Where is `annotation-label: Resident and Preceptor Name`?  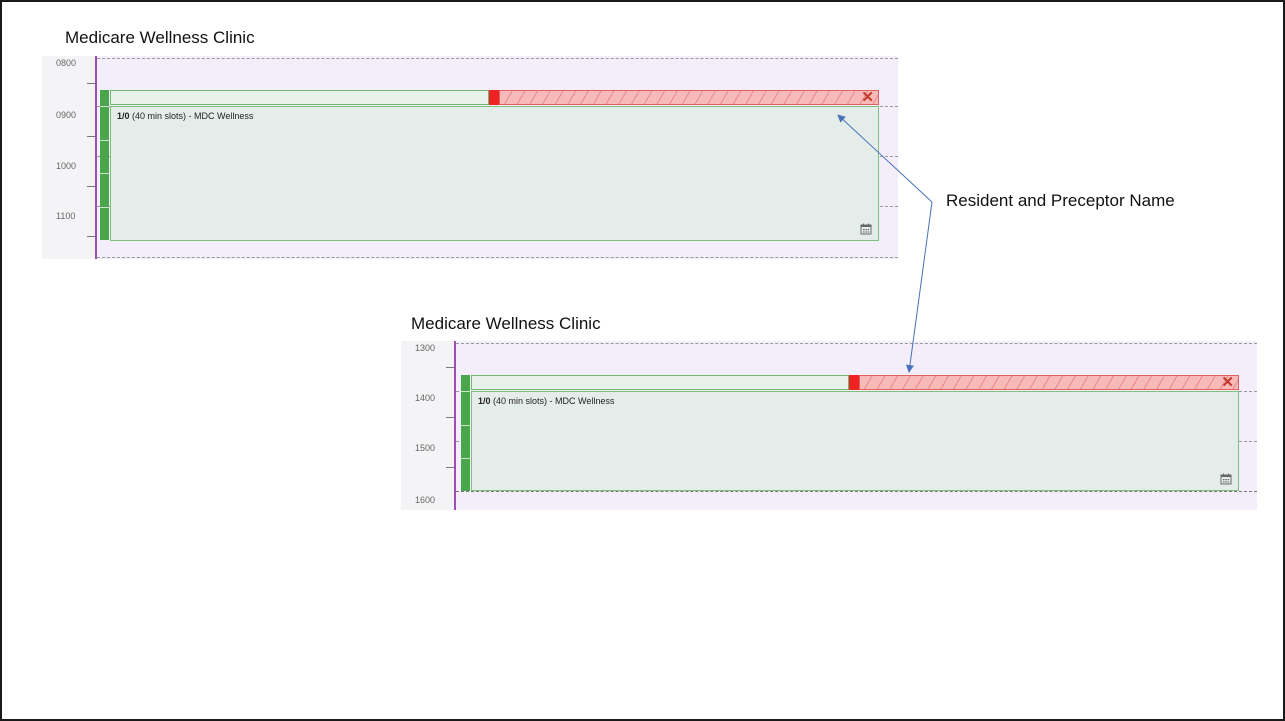
annotation-label: Resident and Preceptor Name is located at coordinates (1060, 200).